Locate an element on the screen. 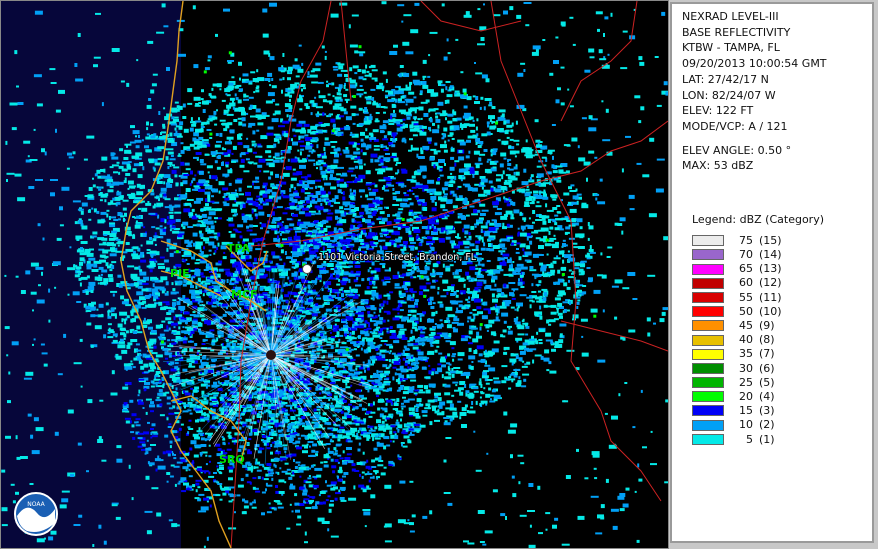  noaa-logo-text: NOAA is located at coordinates (36, 504).